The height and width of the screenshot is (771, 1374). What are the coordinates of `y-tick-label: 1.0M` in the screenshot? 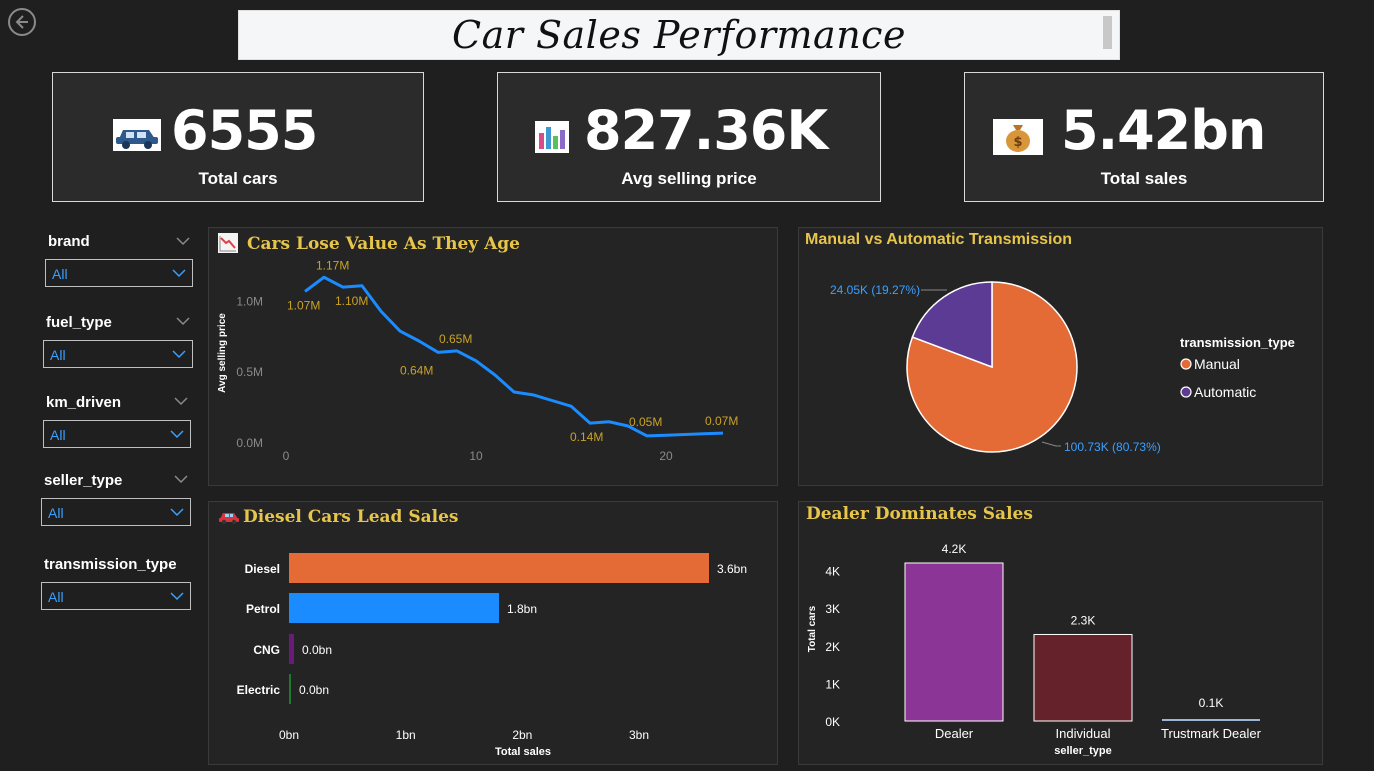 It's located at (249, 301).